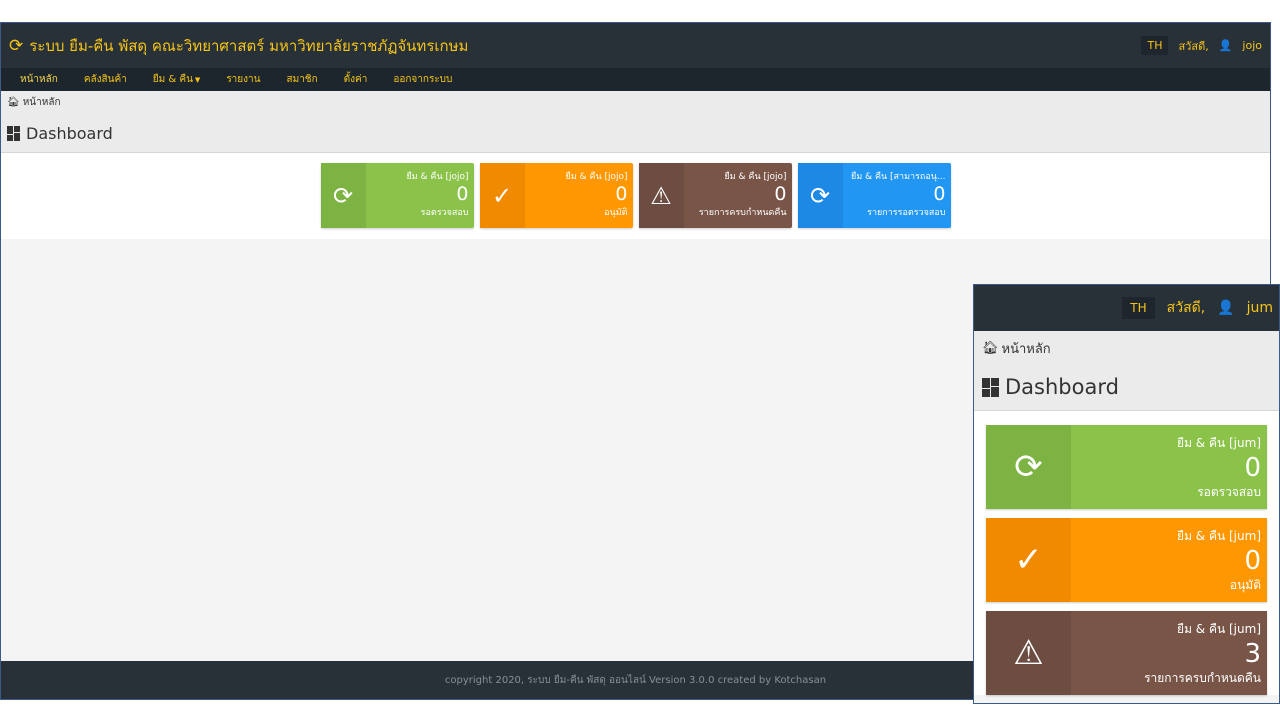 The height and width of the screenshot is (720, 1280). What do you see at coordinates (356, 79) in the screenshot?
I see `nav-settings: ตั้งค่า` at bounding box center [356, 79].